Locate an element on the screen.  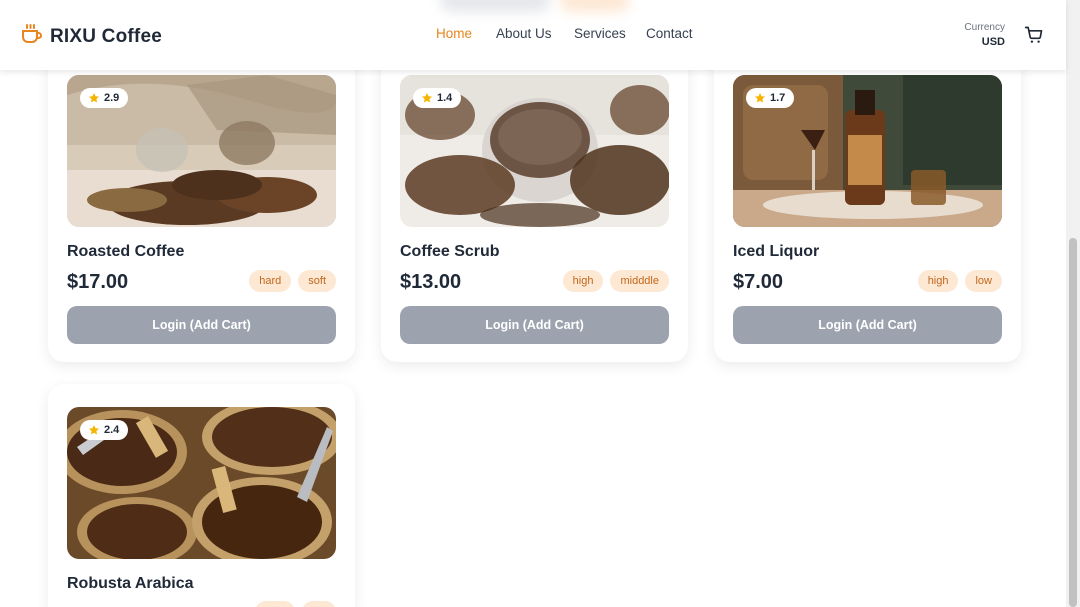
product-image: 1.7 is located at coordinates (867, 151).